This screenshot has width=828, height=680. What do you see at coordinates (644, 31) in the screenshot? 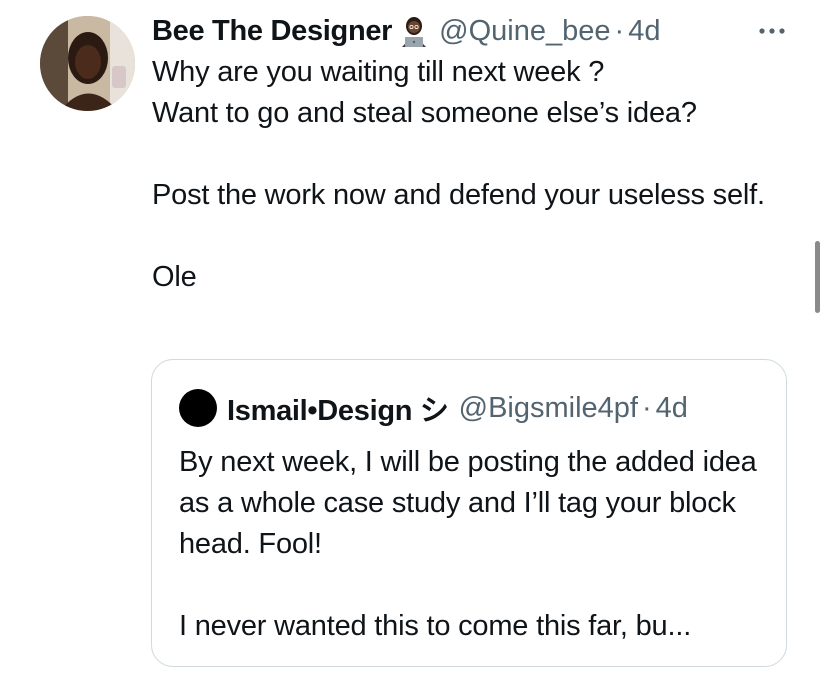
I see `tweet-time: 4d` at bounding box center [644, 31].